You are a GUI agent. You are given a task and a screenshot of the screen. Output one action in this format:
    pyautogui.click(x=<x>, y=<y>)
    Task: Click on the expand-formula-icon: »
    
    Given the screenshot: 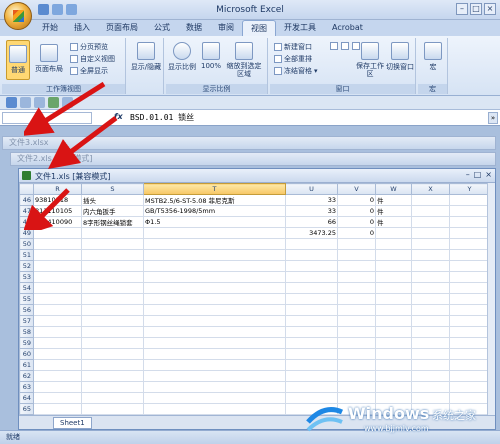 What is the action you would take?
    pyautogui.click(x=493, y=118)
    